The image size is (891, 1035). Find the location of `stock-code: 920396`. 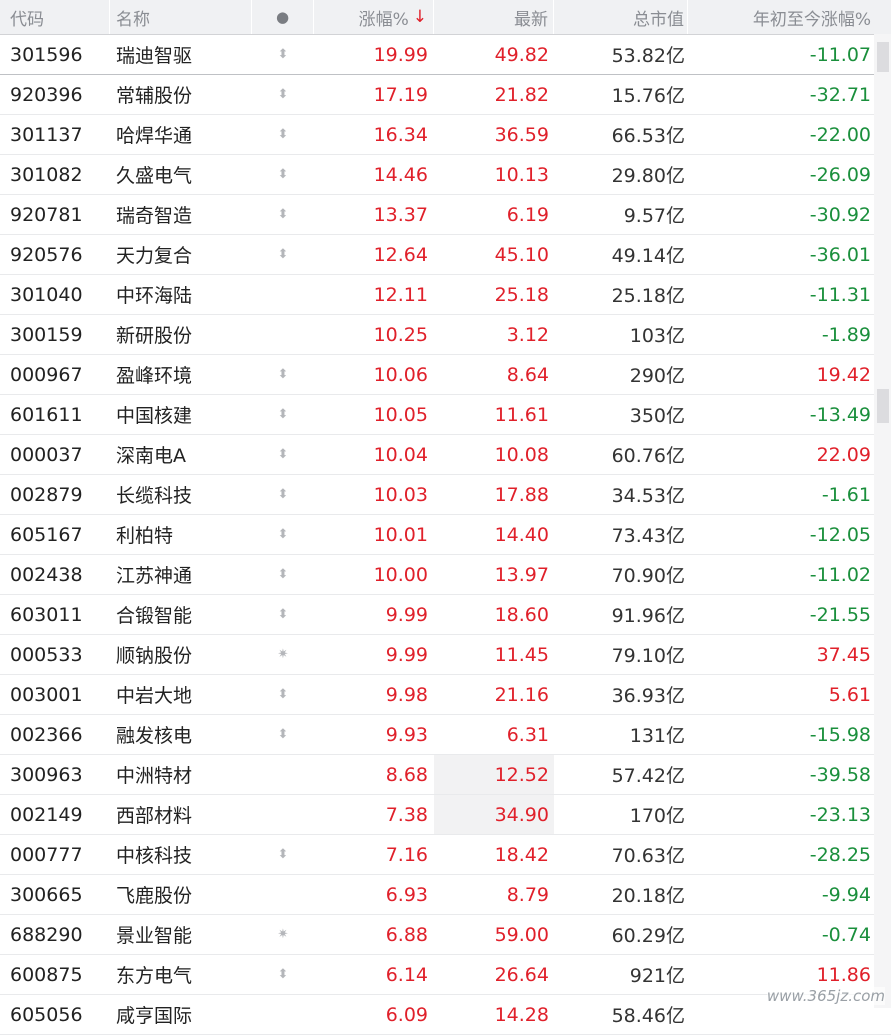

stock-code: 920396 is located at coordinates (46, 94).